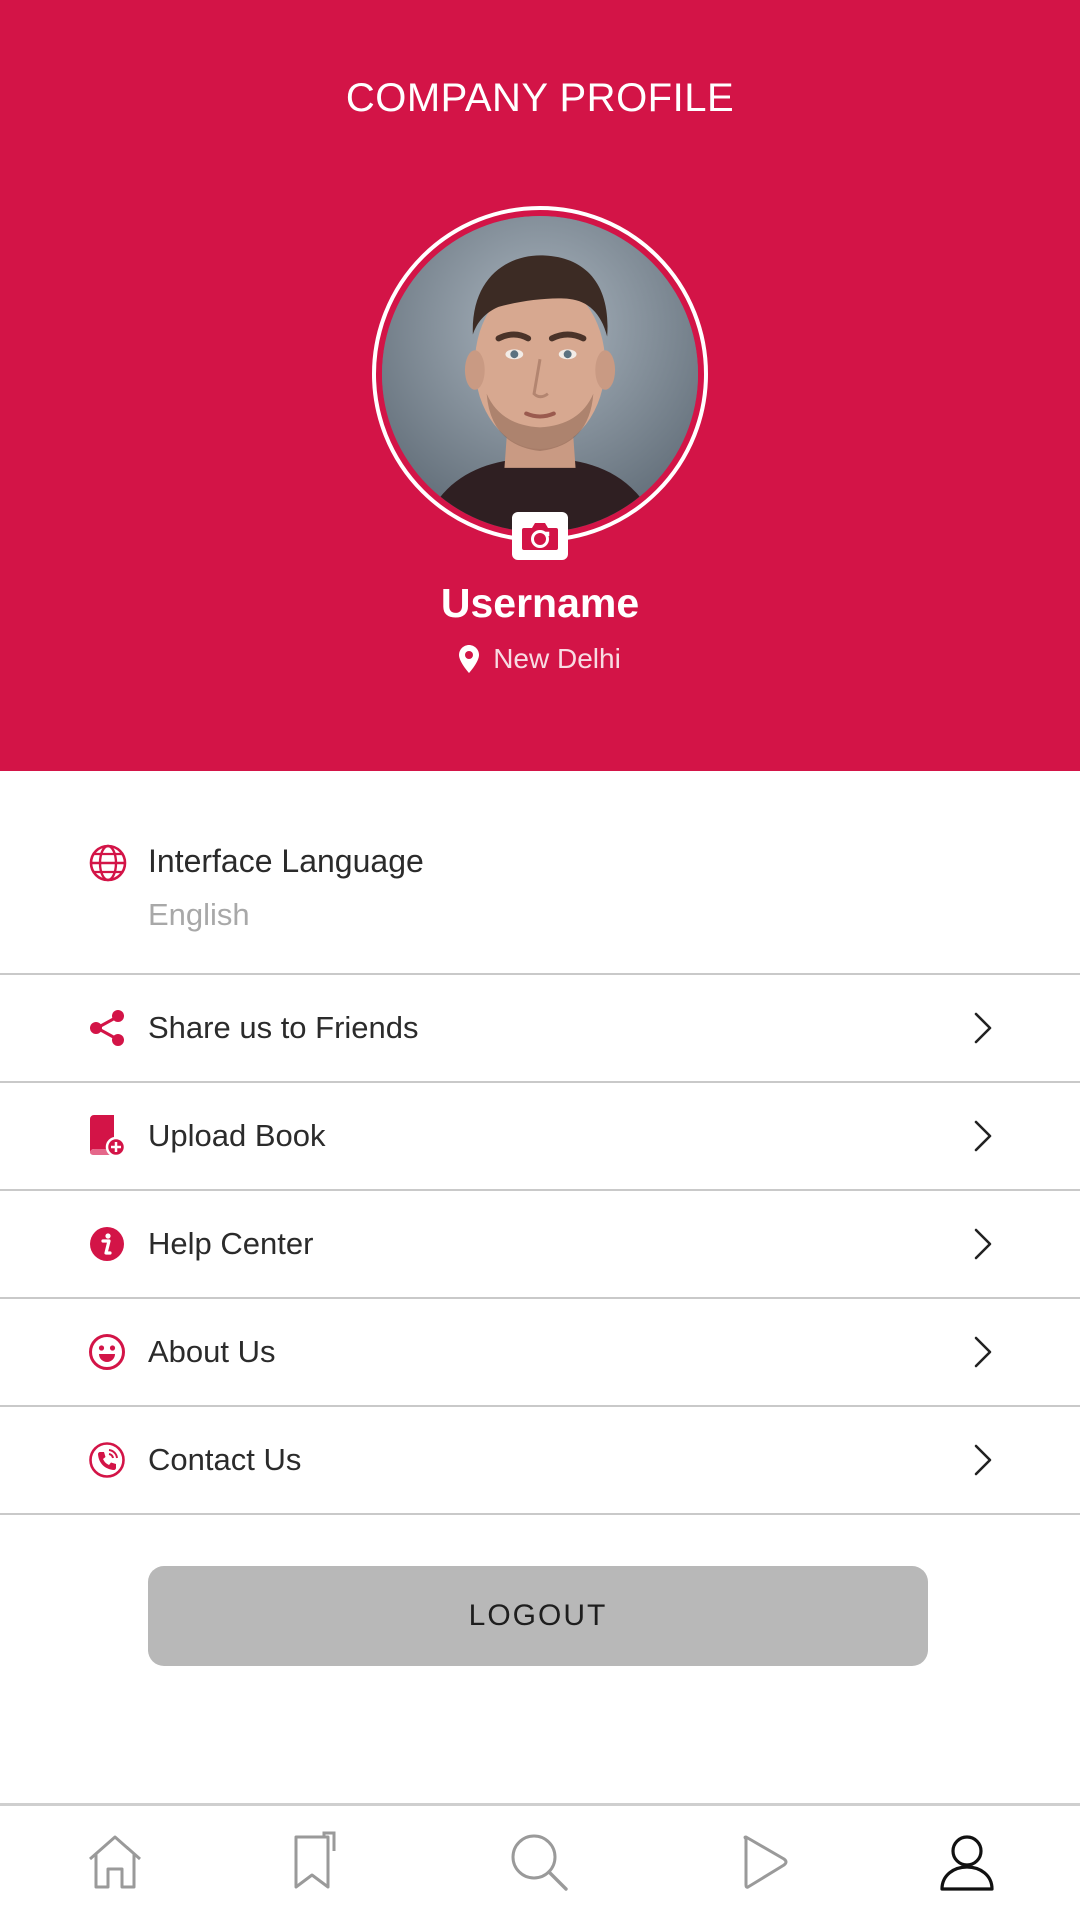 This screenshot has width=1080, height=1920. Describe the element at coordinates (199, 914) in the screenshot. I see `interface-language-value: English` at that location.